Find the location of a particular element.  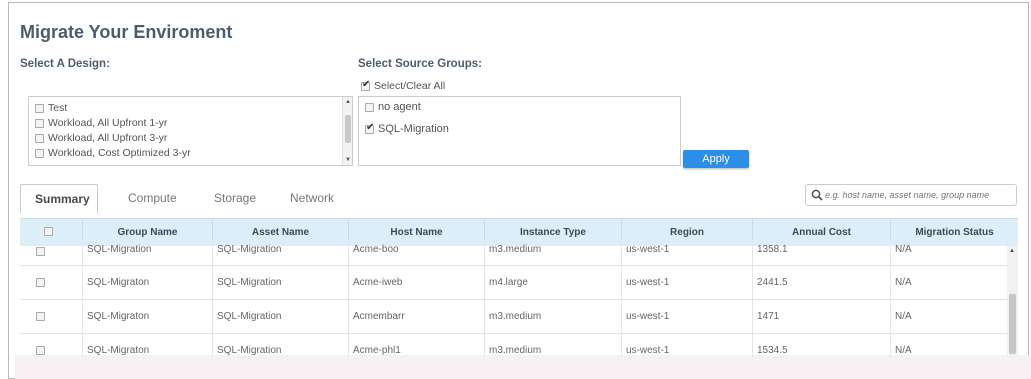

design-option: Workload, Cost Optimized 3-yr is located at coordinates (190, 154).